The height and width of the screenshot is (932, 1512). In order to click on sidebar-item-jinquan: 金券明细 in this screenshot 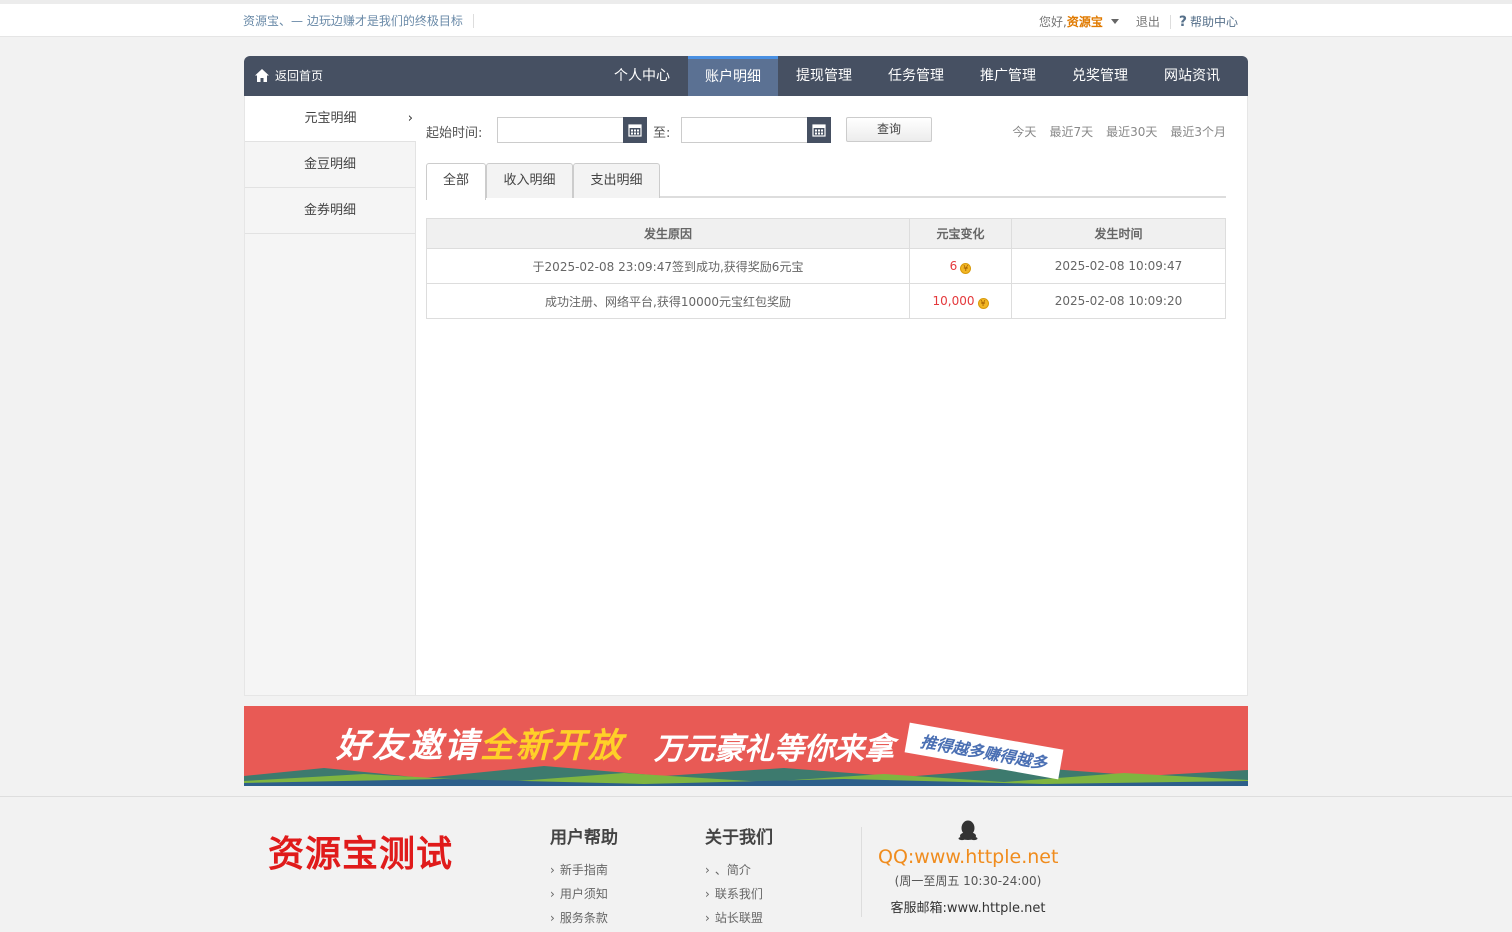, I will do `click(330, 211)`.